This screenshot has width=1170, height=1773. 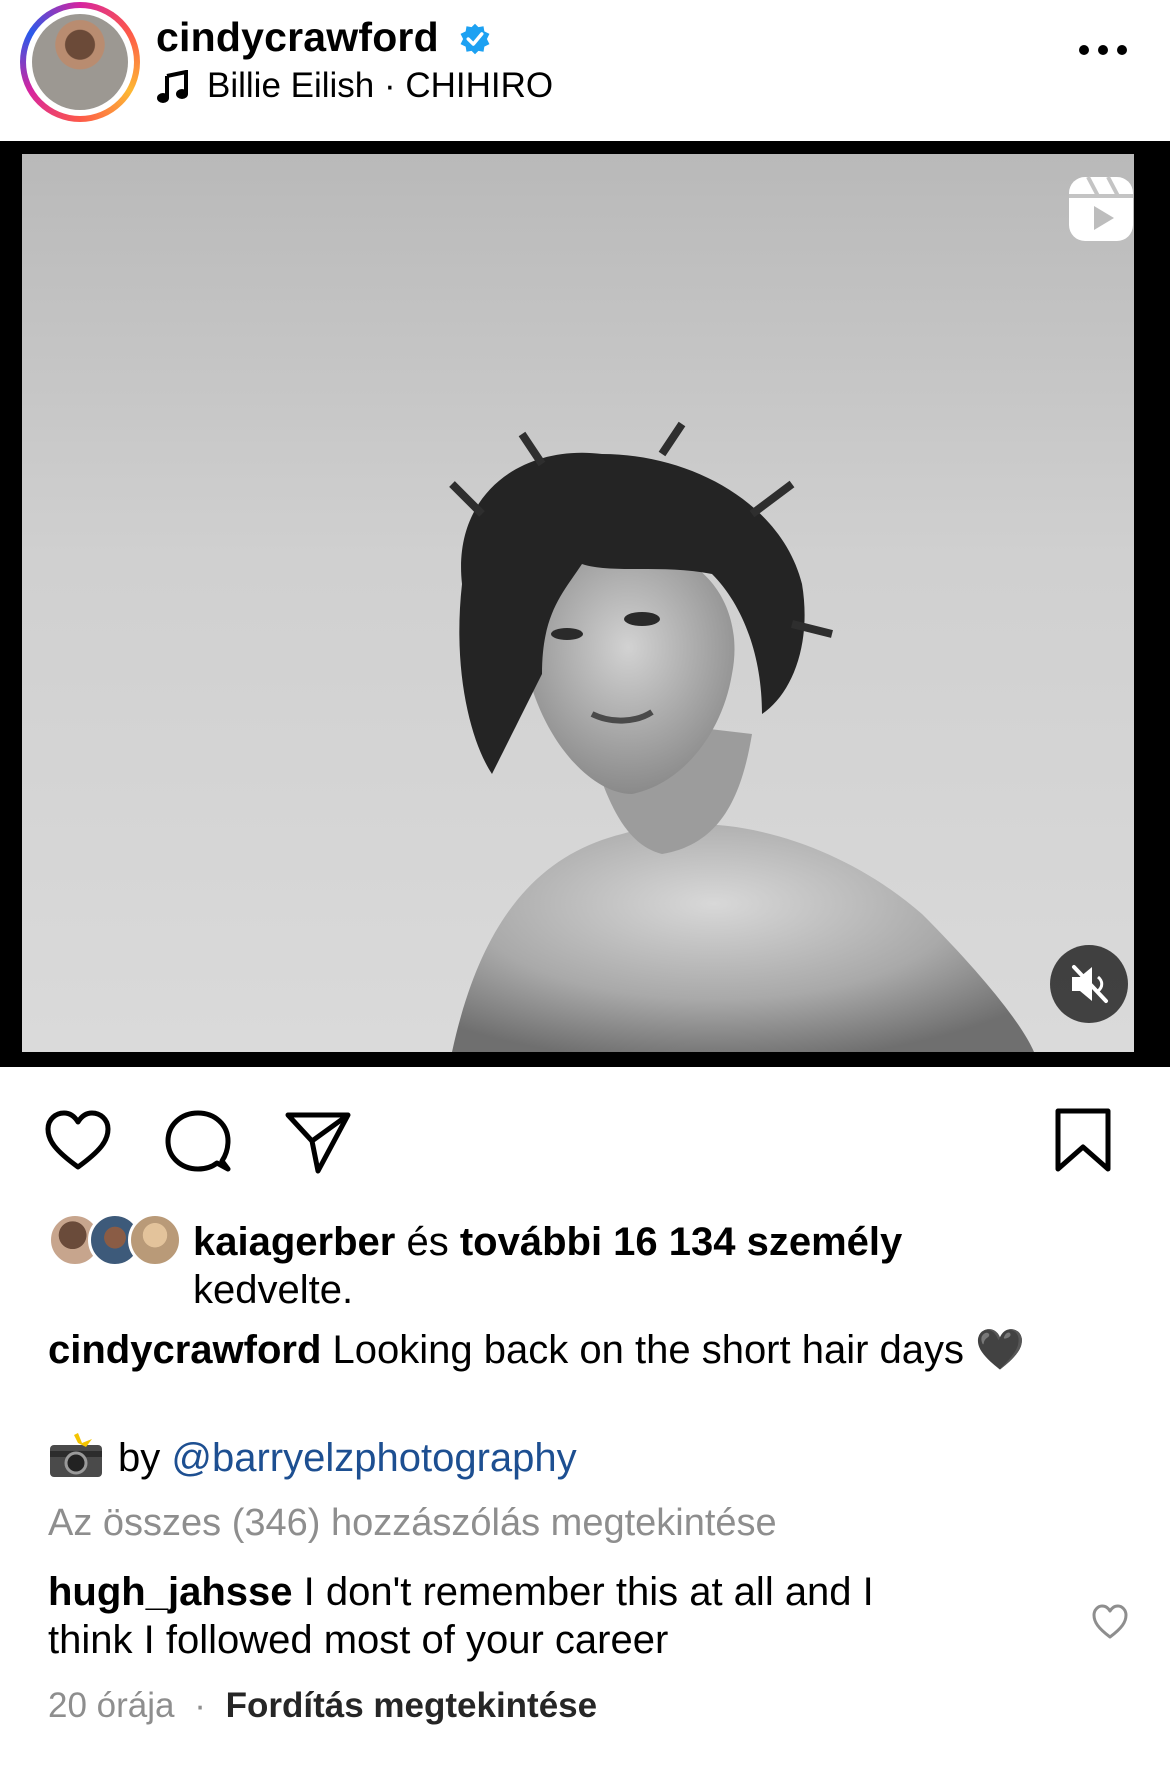 I want to click on likes-count: további 16 134 személy, so click(x=681, y=1242).